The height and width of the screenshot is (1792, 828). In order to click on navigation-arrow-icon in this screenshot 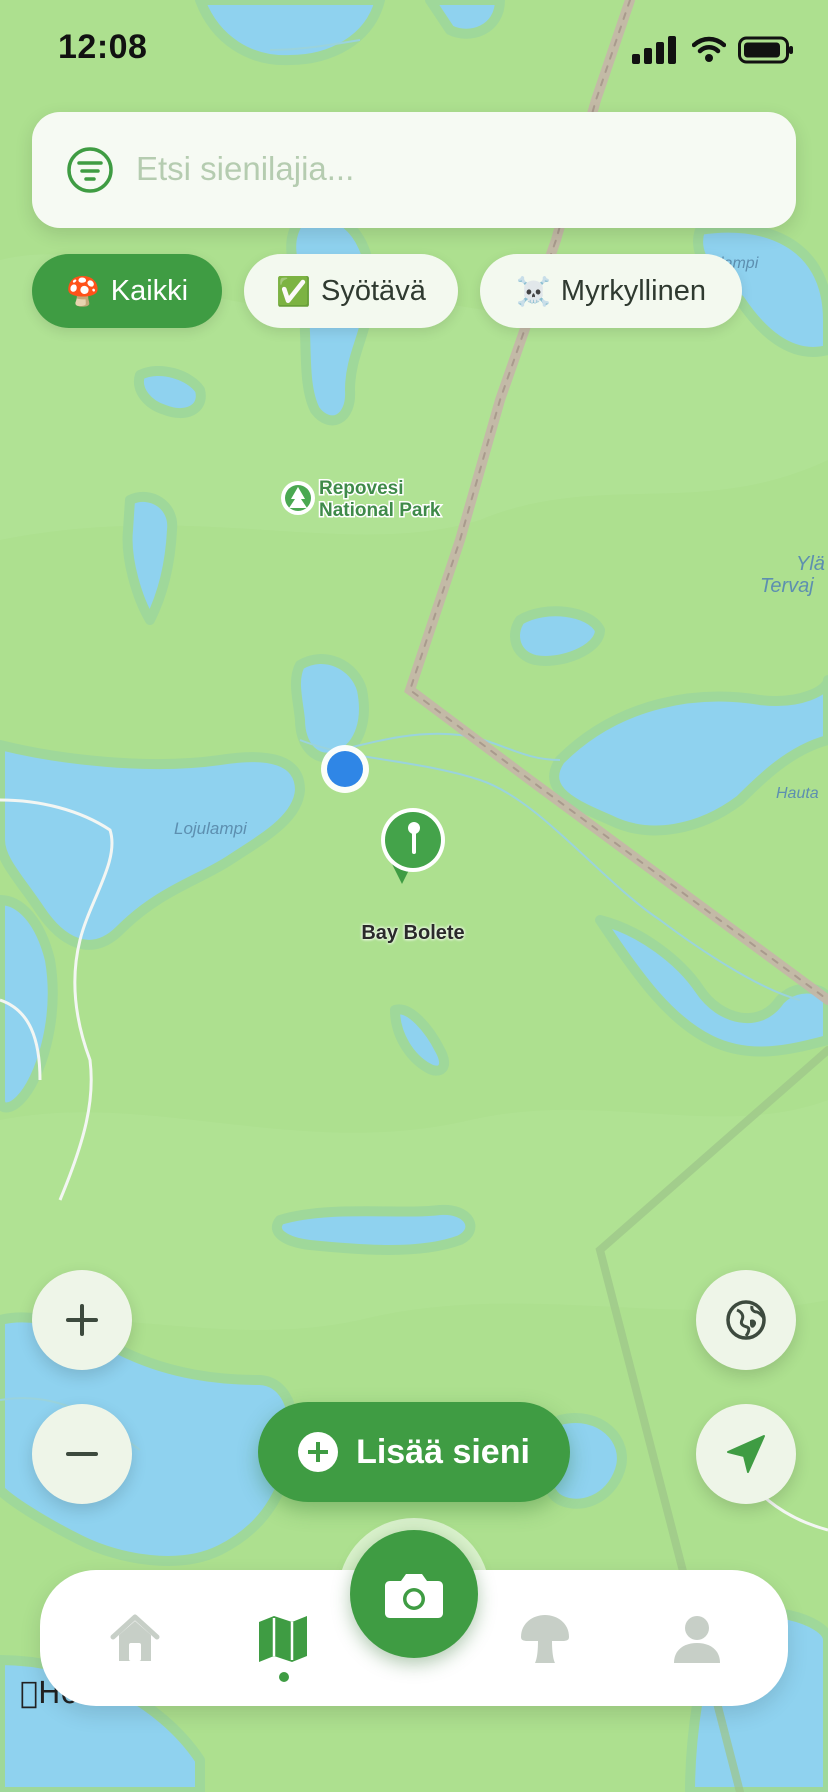, I will do `click(746, 1454)`.